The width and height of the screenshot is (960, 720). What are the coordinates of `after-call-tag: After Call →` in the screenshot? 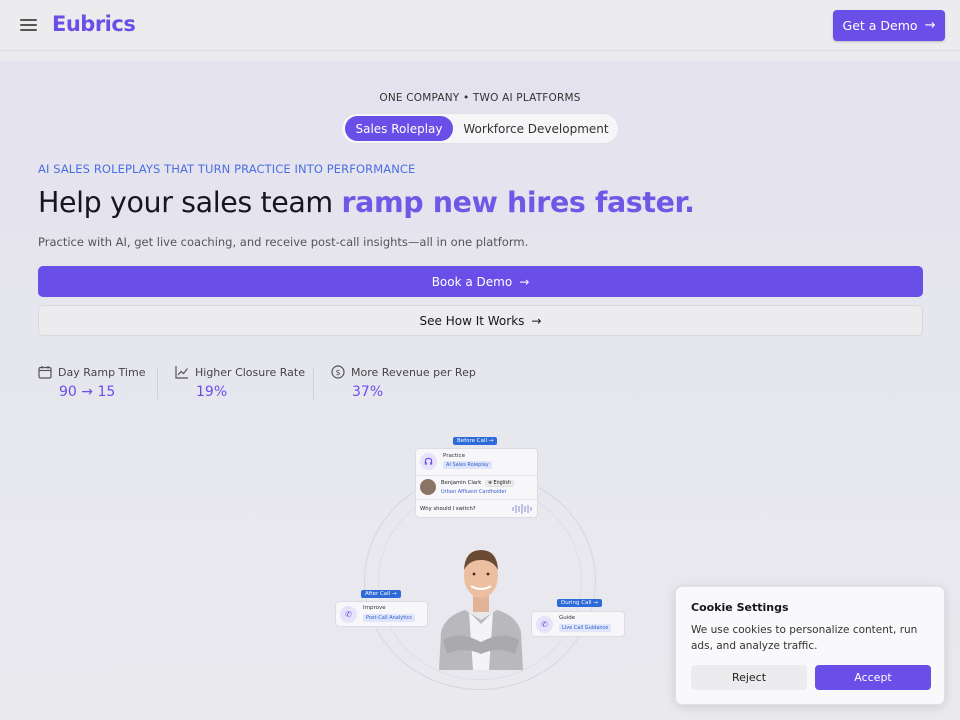 It's located at (381, 594).